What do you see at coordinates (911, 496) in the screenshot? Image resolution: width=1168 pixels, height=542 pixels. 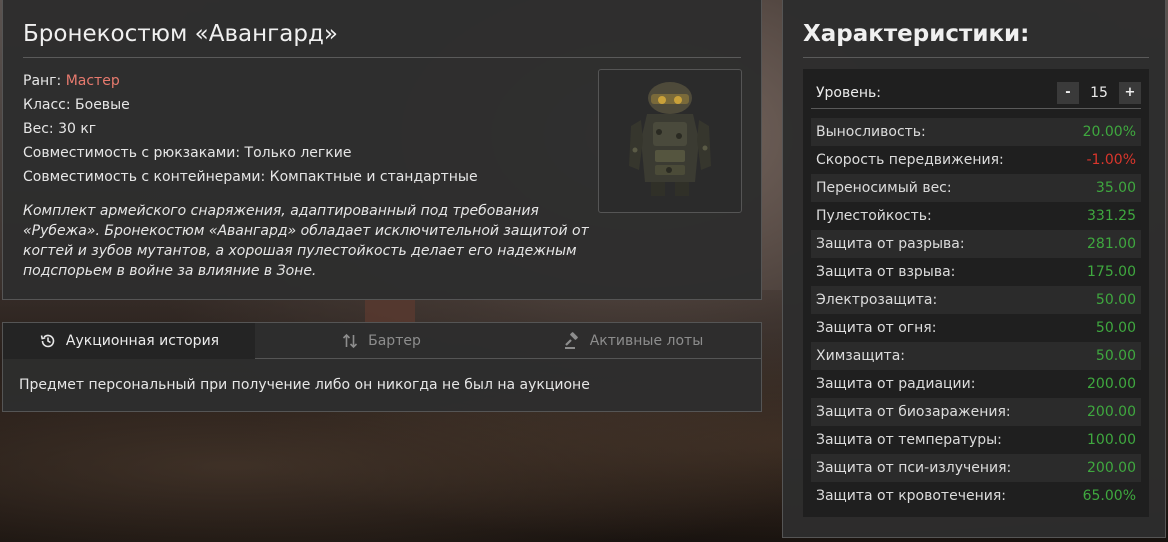 I see `stat-name: Защита от кровотечения:` at bounding box center [911, 496].